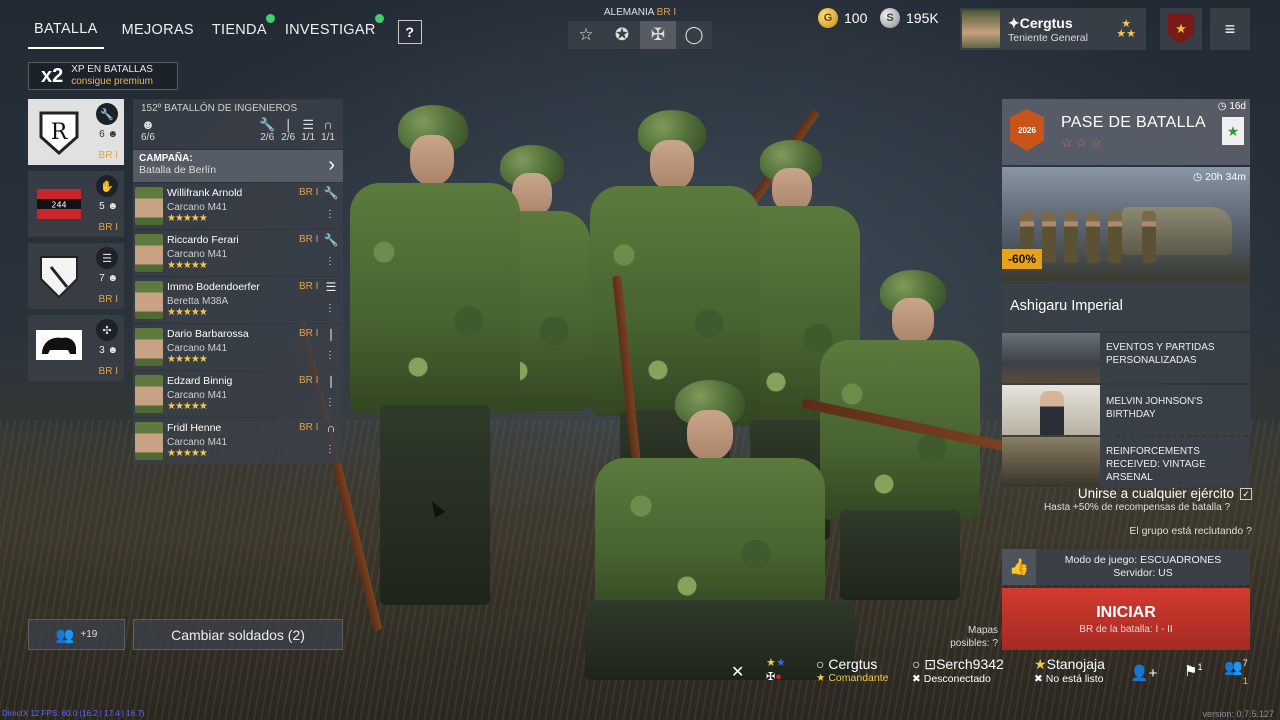 This screenshot has width=1280, height=720. I want to click on promo-banner: ◷ 20h 34m -60%, so click(1126, 224).